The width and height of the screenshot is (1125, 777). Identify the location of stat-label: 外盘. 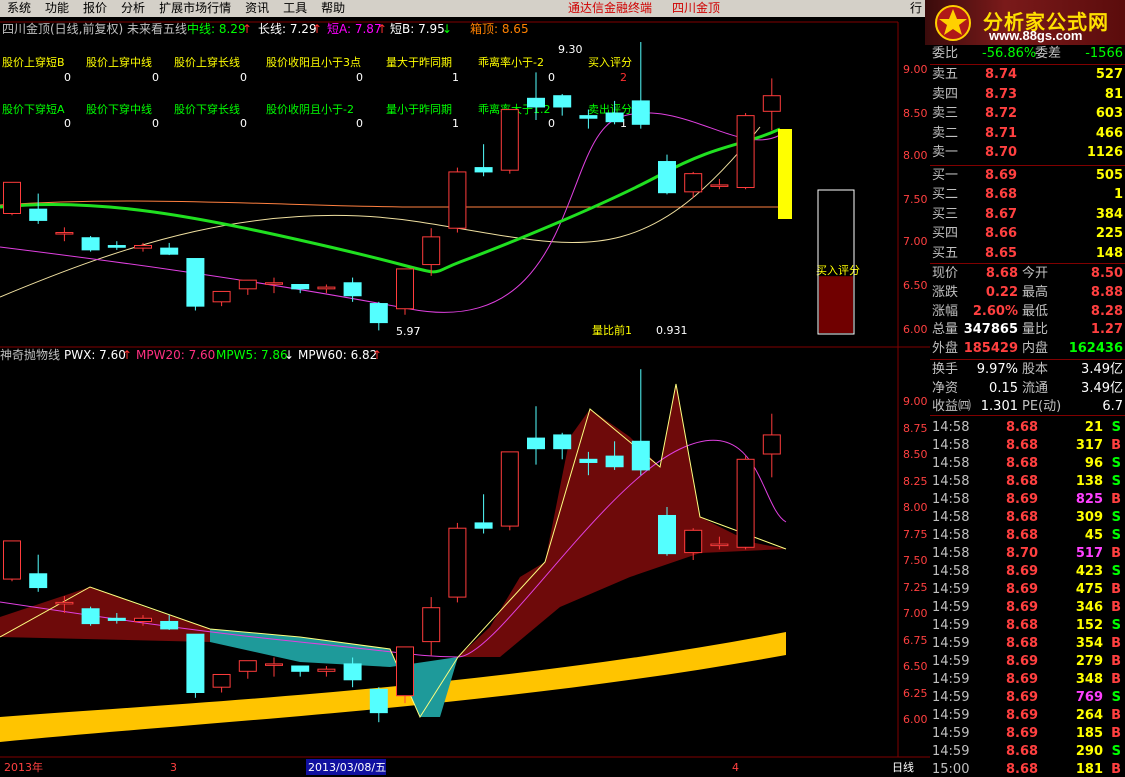
(945, 349).